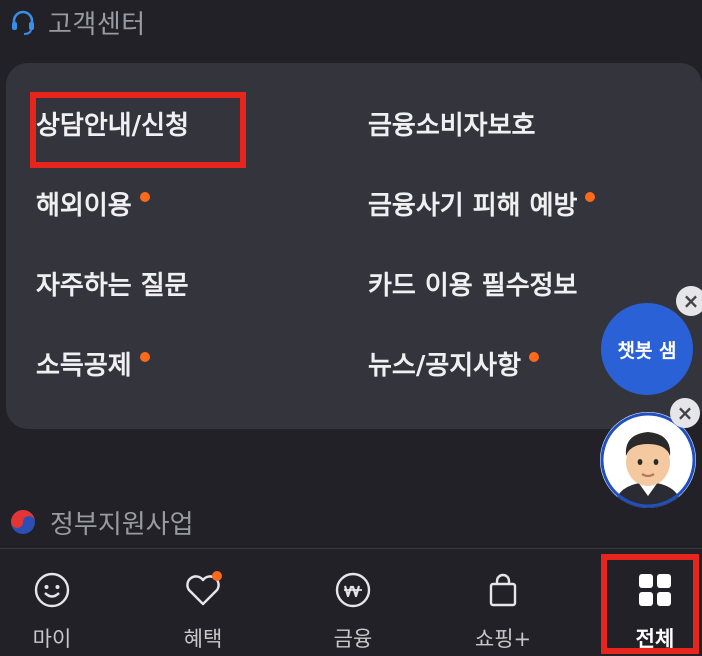  I want to click on link-overseas-use: 해외이용, so click(93, 203).